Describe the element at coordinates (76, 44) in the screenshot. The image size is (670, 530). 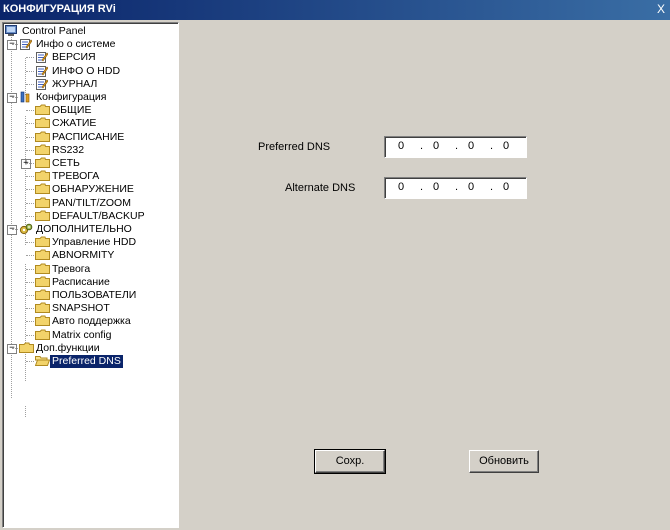
I see `tree-item-label: Инфо о системе` at that location.